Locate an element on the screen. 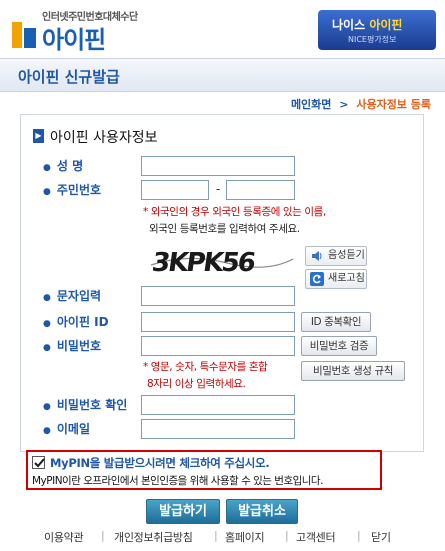 The height and width of the screenshot is (551, 445). footer: 이용약관 | 개인정보취급방침 | 홈페이지 | 고객센터 | 닫기 is located at coordinates (222, 539).